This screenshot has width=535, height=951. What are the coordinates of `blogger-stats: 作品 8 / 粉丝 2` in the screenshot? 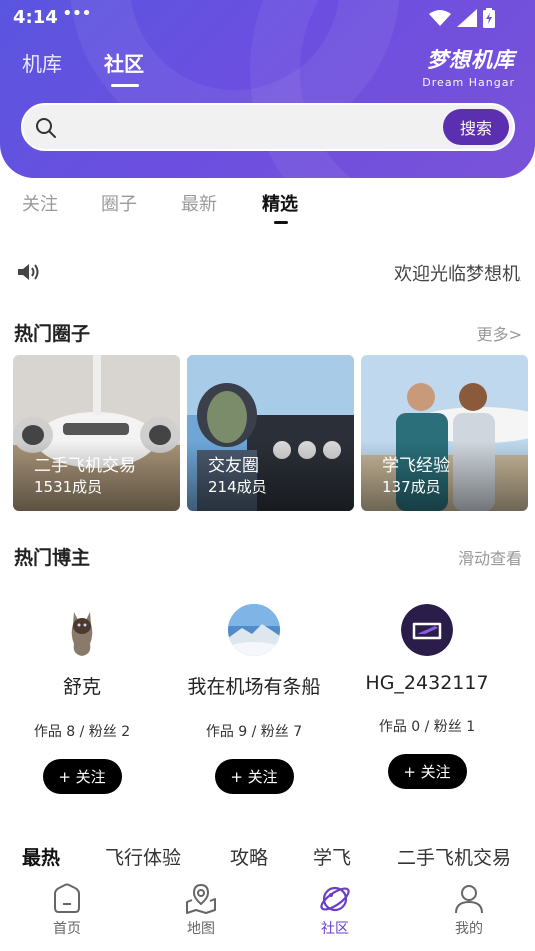 It's located at (82, 732).